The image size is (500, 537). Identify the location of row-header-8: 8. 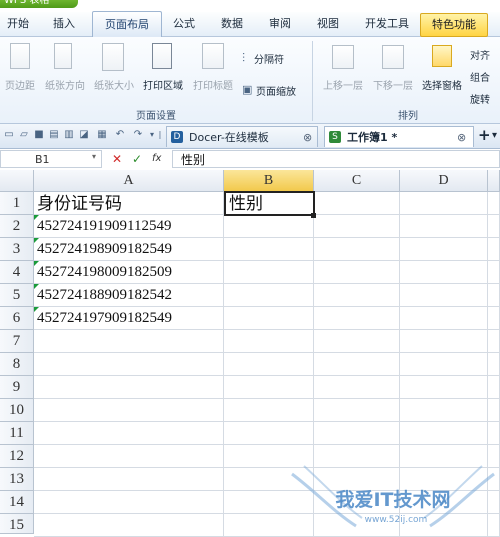
(17, 364).